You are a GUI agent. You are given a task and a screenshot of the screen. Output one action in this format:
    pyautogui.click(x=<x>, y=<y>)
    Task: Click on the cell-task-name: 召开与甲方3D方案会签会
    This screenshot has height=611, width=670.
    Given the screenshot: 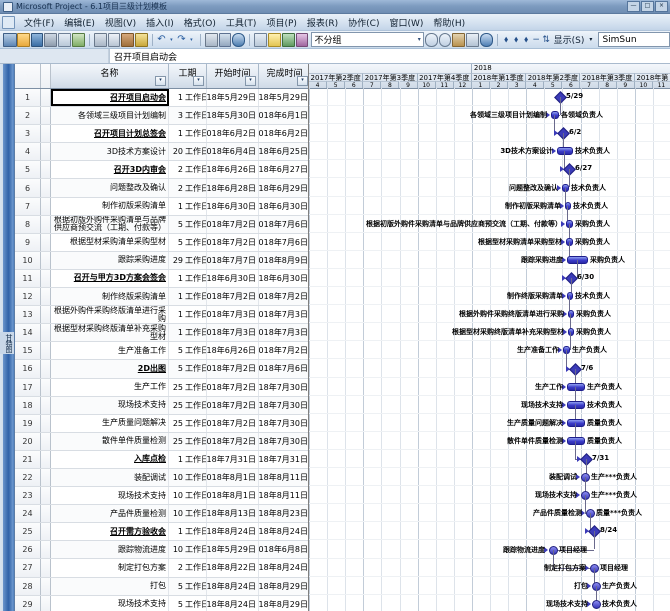 What is the action you would take?
    pyautogui.click(x=110, y=278)
    